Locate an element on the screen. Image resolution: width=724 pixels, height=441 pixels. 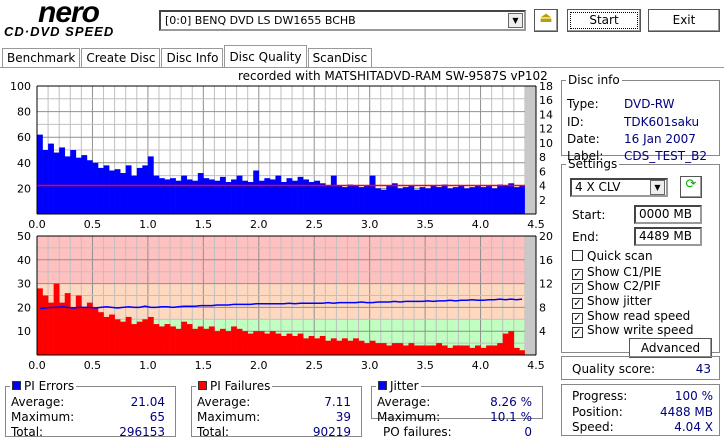
eject-button: ⏏ is located at coordinates (546, 20).